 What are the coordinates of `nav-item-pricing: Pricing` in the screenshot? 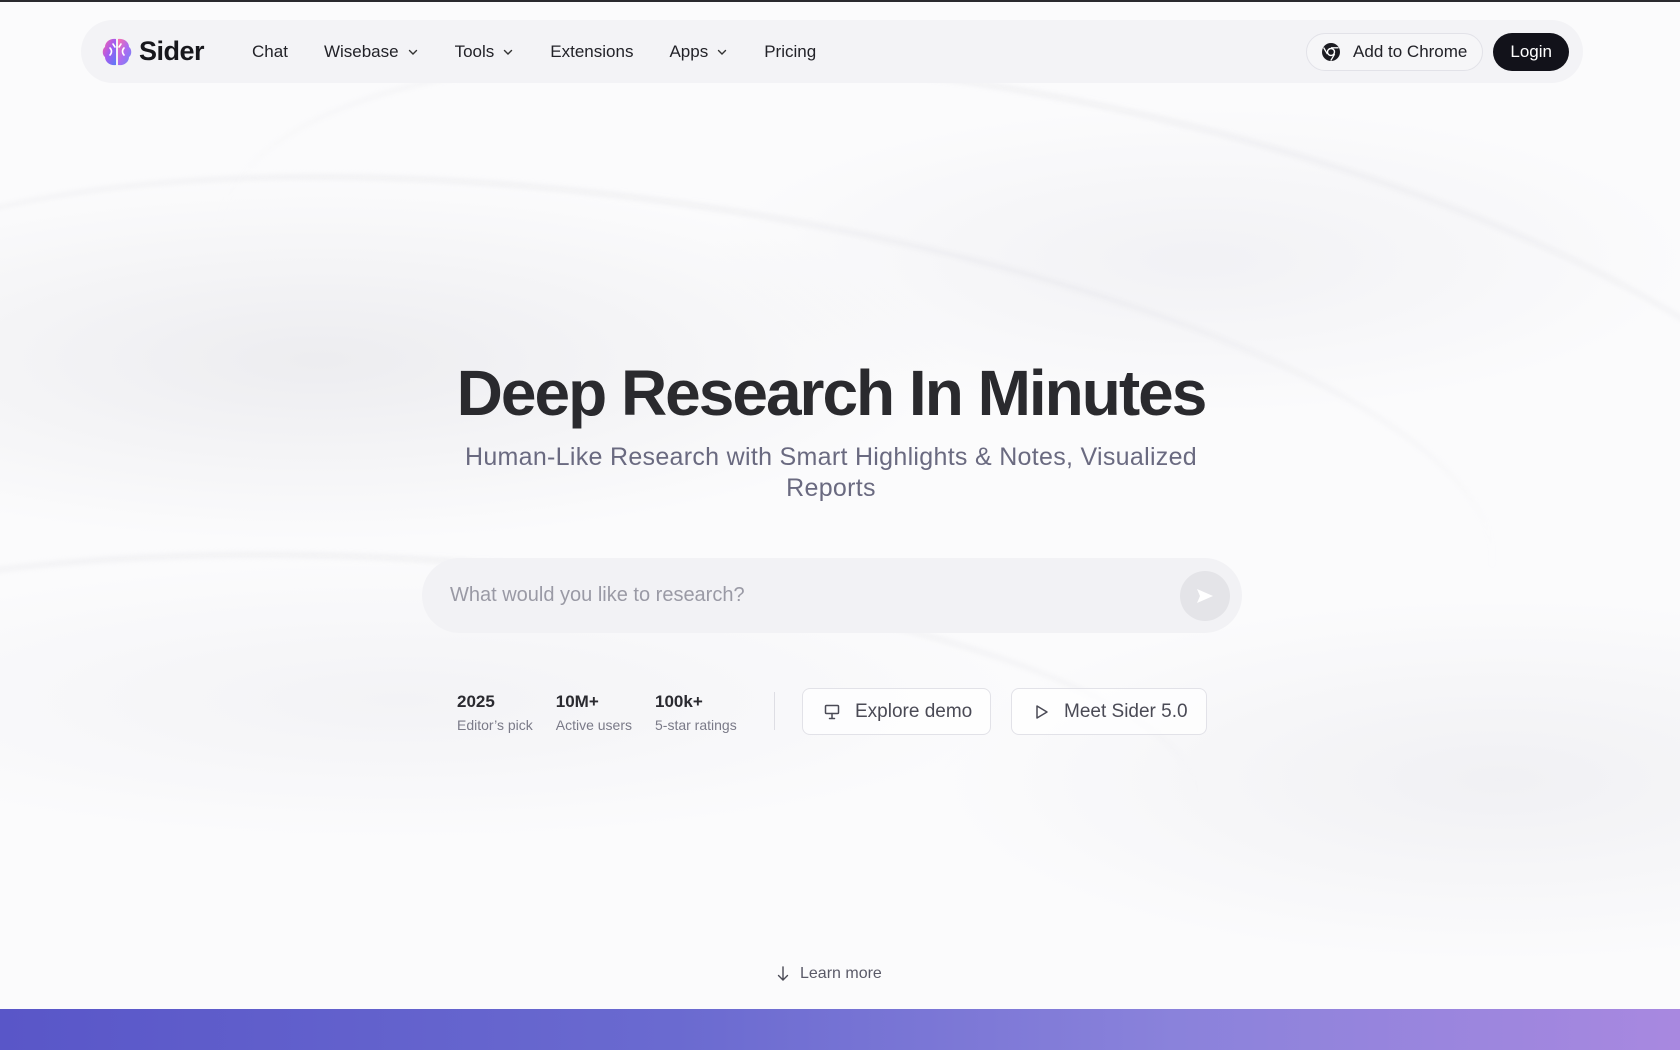 It's located at (790, 52).